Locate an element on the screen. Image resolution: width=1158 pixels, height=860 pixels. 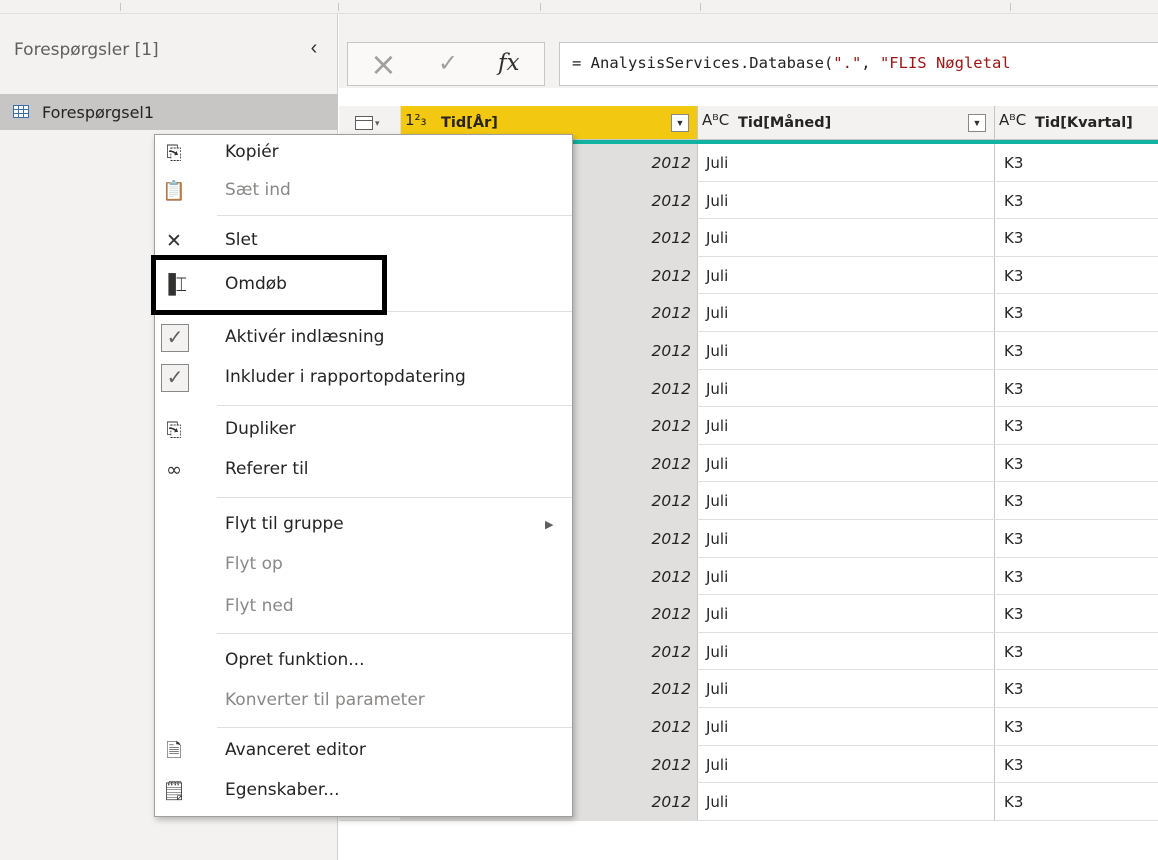
menu-item-label: Flyt ned is located at coordinates (259, 606).